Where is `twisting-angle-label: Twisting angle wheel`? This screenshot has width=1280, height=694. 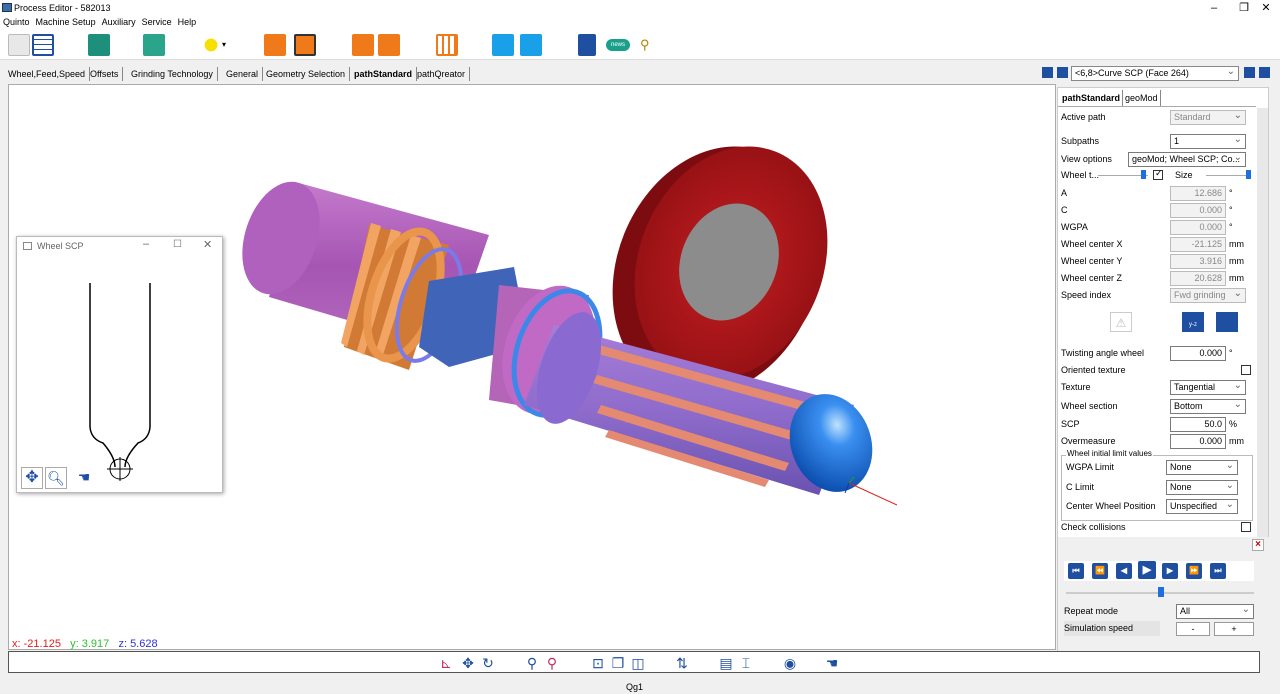
twisting-angle-label: Twisting angle wheel is located at coordinates (1103, 353).